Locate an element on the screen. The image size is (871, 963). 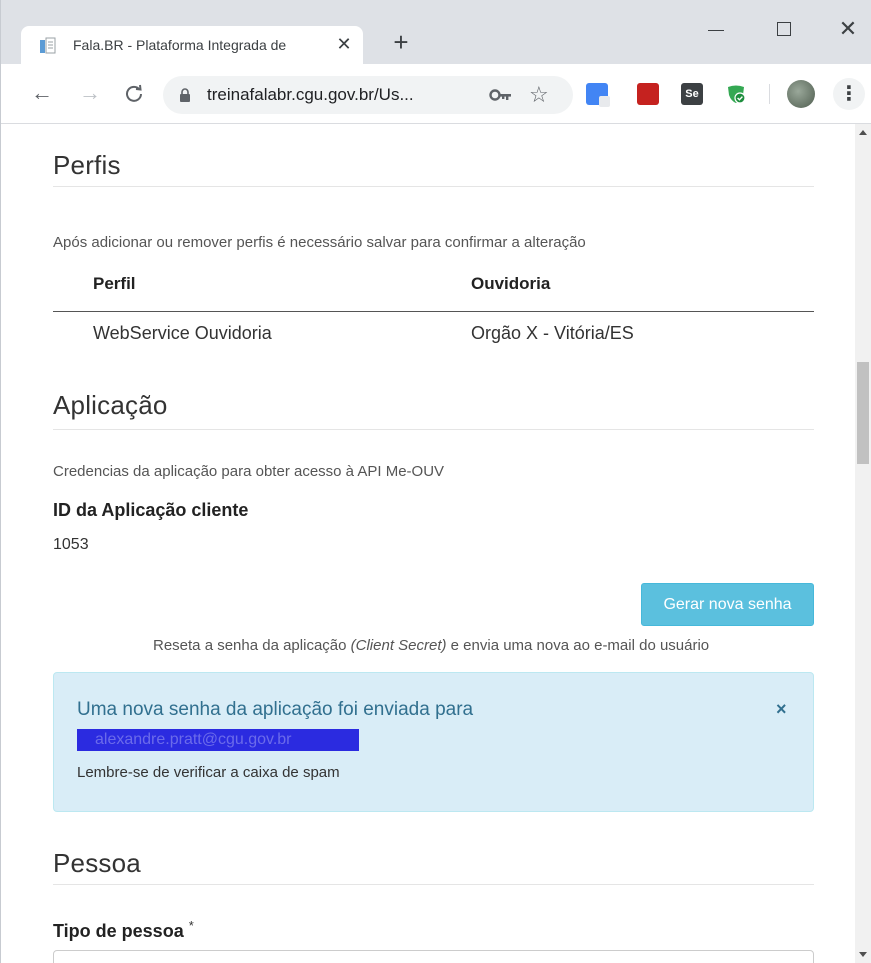
selenium-icon: Se is located at coordinates (692, 94).